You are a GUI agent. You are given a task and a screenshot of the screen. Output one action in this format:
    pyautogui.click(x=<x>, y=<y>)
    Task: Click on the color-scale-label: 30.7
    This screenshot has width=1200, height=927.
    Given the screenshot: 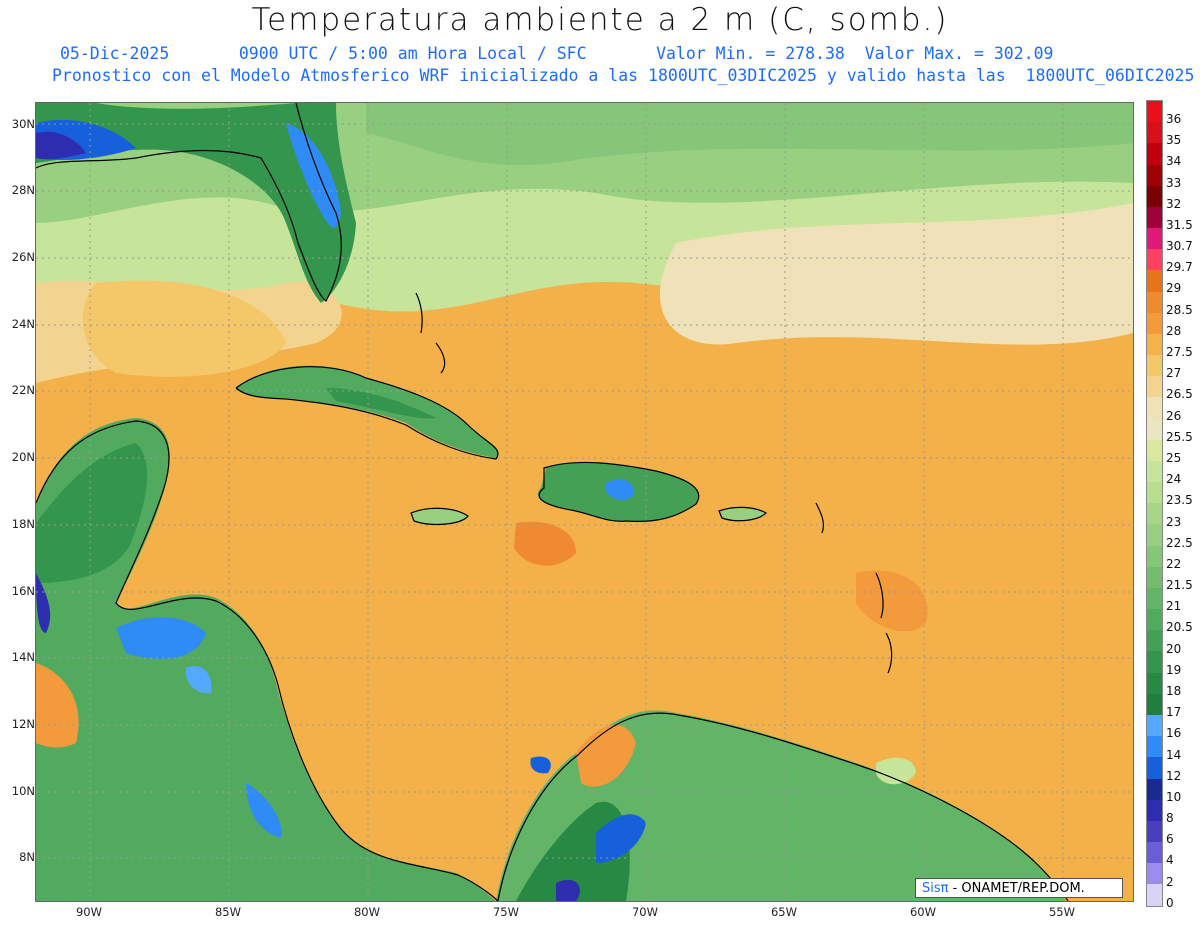 What is the action you would take?
    pyautogui.click(x=1179, y=246)
    